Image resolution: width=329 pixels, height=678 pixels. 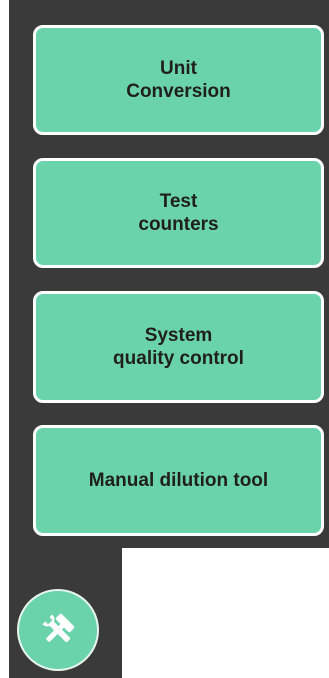 I want to click on tools-button, so click(x=58, y=630).